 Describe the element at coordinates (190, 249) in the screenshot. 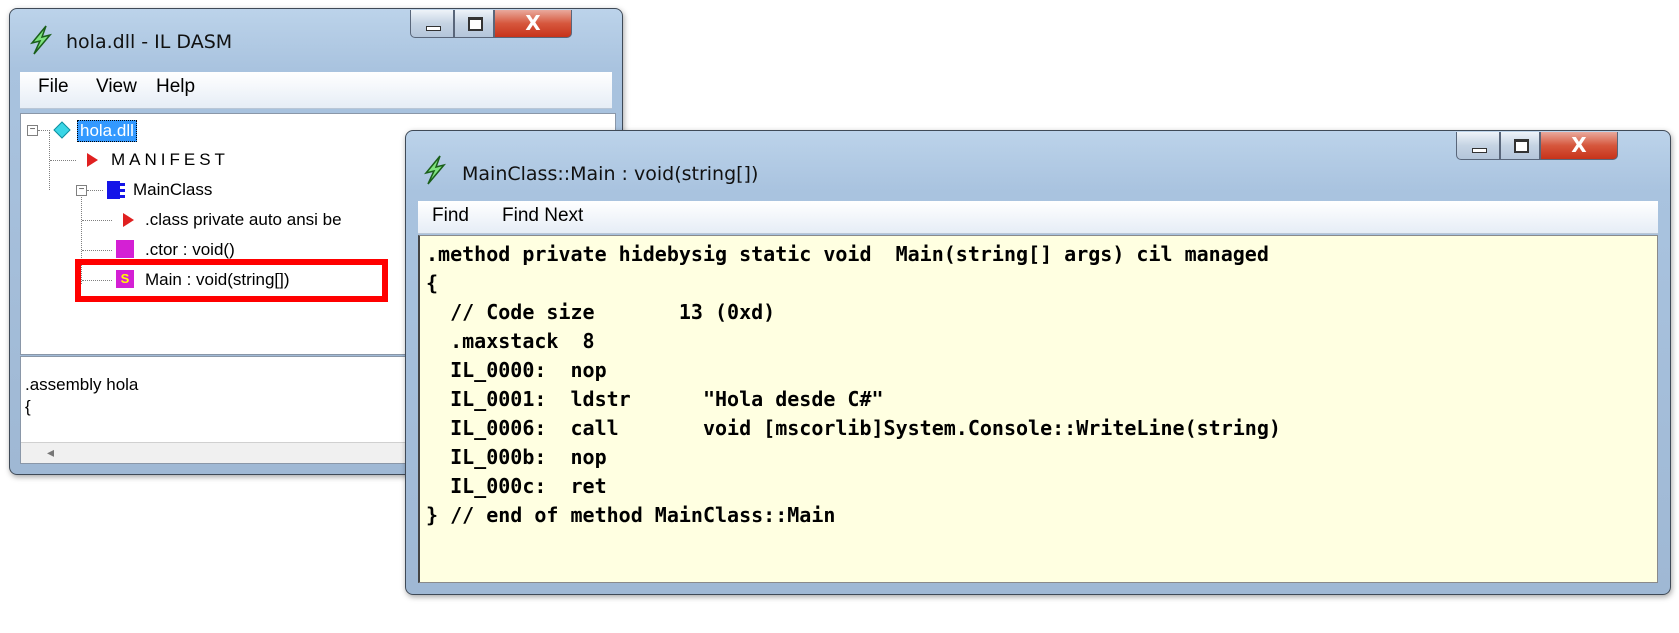

I see `tree-label-ctor: .ctor : void()` at that location.